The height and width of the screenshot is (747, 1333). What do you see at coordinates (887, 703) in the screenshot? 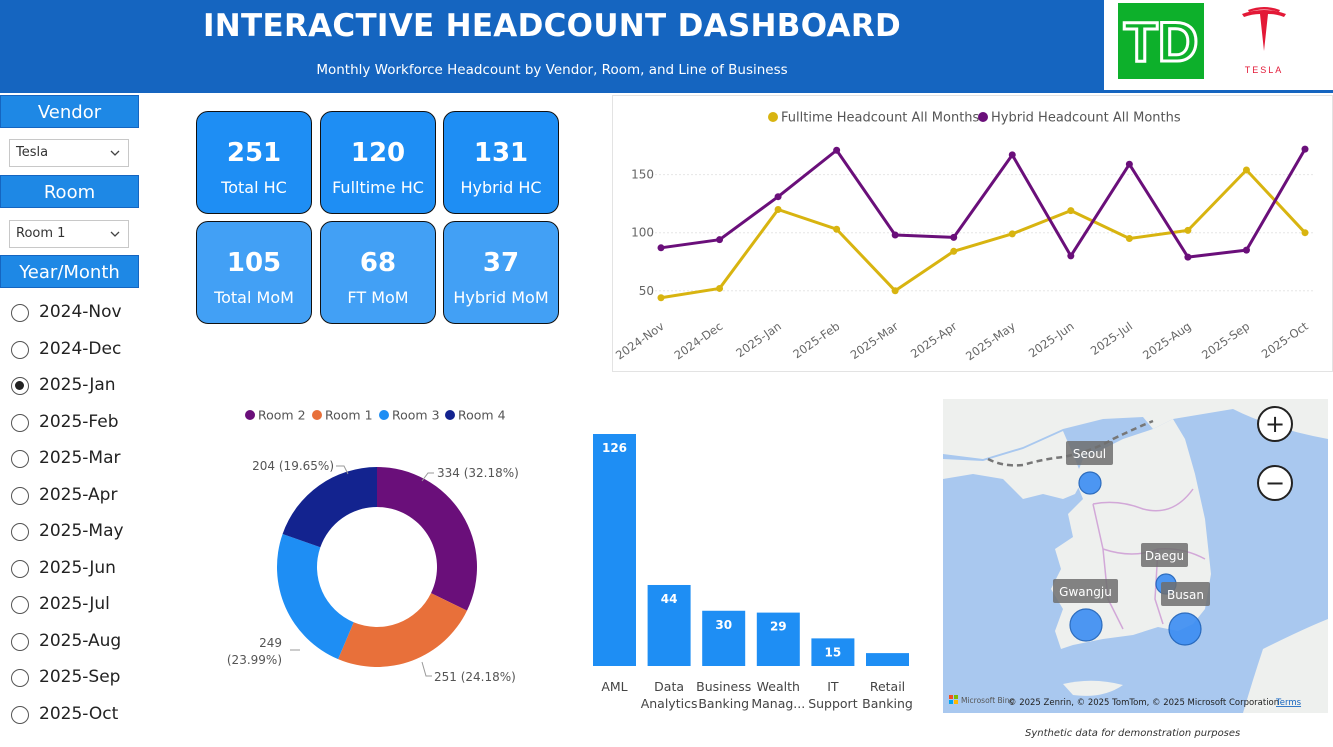
I see `category-label: Banking` at bounding box center [887, 703].